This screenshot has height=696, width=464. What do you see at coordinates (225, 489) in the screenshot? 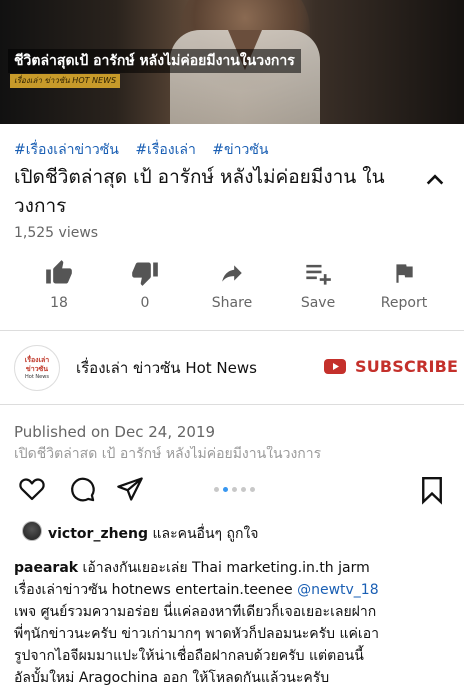
I see `carousel-dot-active` at bounding box center [225, 489].